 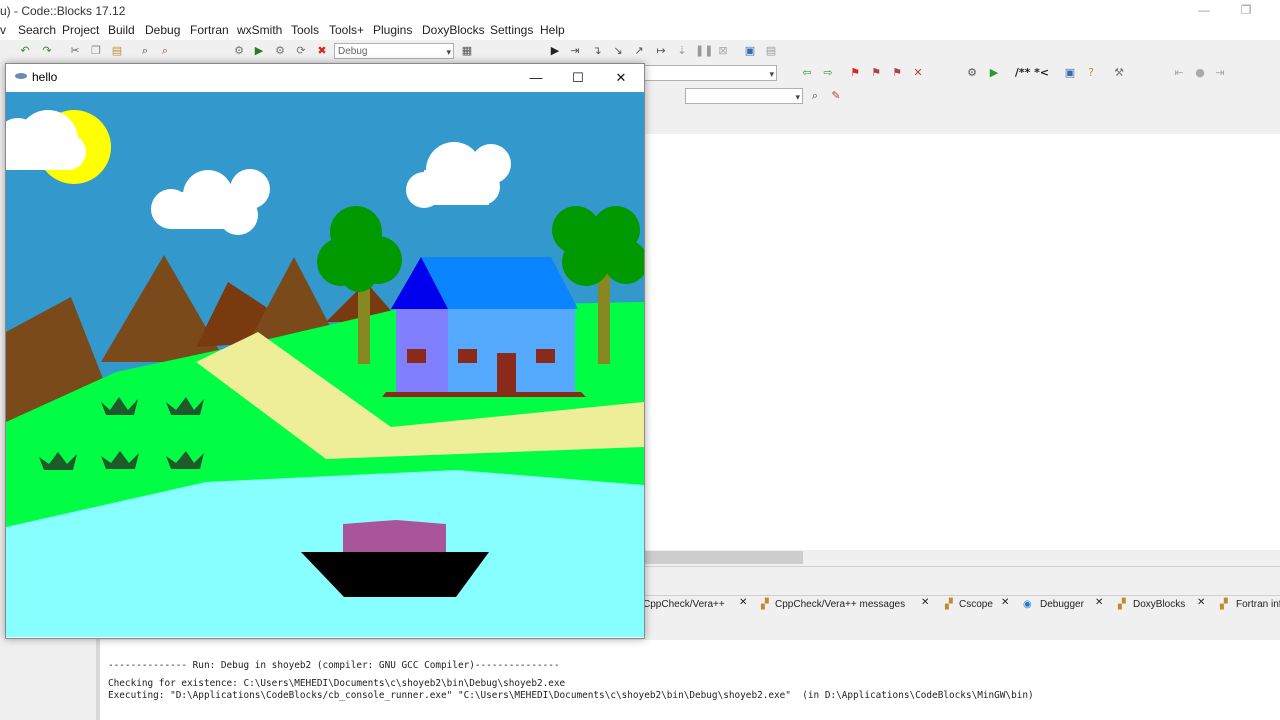 I want to click on debug-windows-icon: ▣, so click(x=750, y=51).